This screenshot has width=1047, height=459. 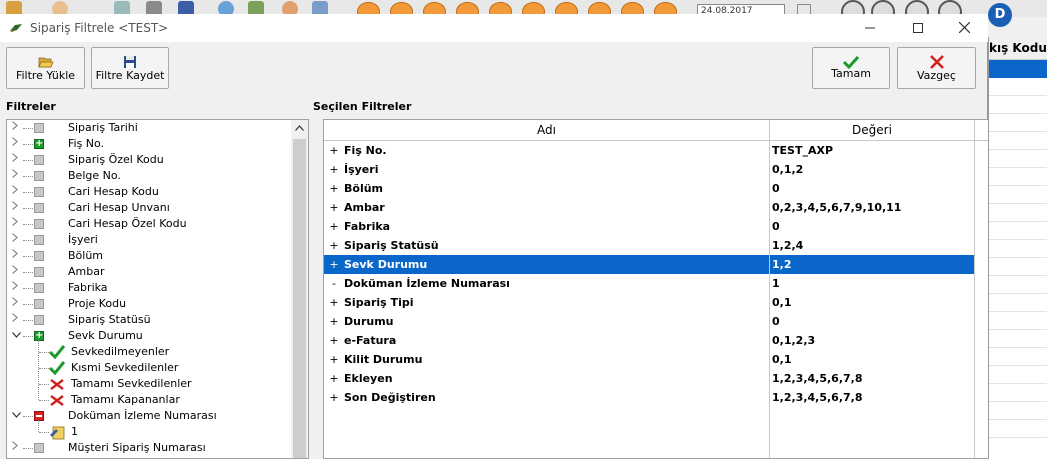 What do you see at coordinates (649, 340) in the screenshot?
I see `grid-row: + e-Fatura 0,1,2,3` at bounding box center [649, 340].